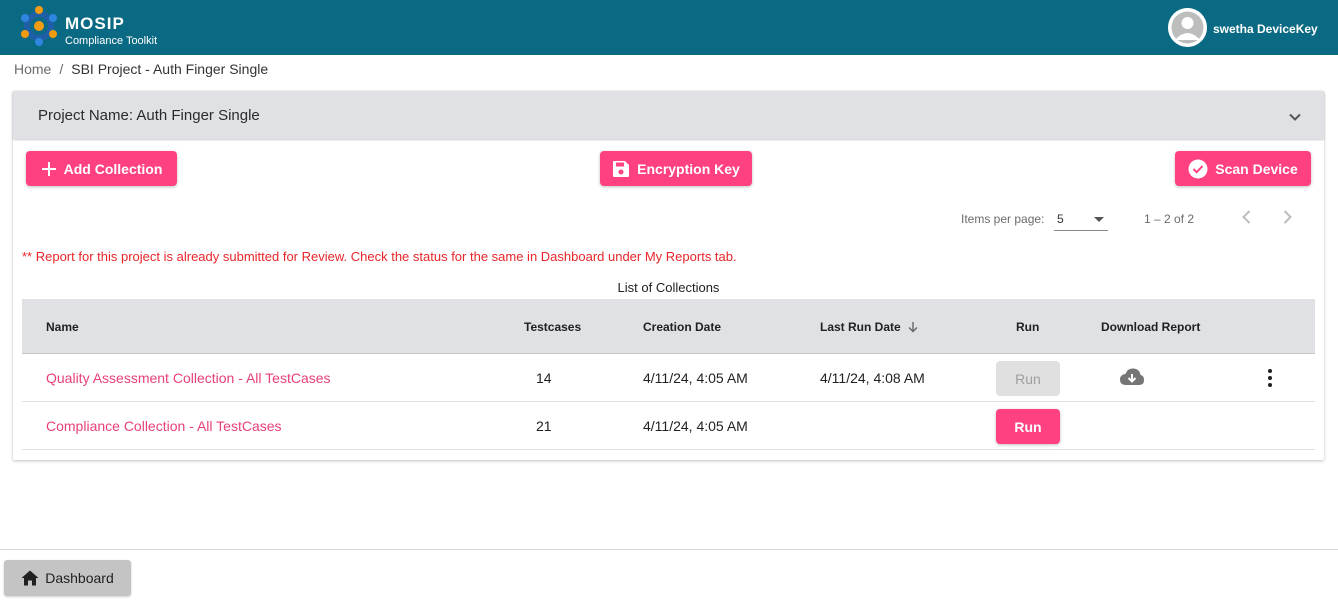  Describe the element at coordinates (1060, 219) in the screenshot. I see `items-per-page-value: 5` at that location.